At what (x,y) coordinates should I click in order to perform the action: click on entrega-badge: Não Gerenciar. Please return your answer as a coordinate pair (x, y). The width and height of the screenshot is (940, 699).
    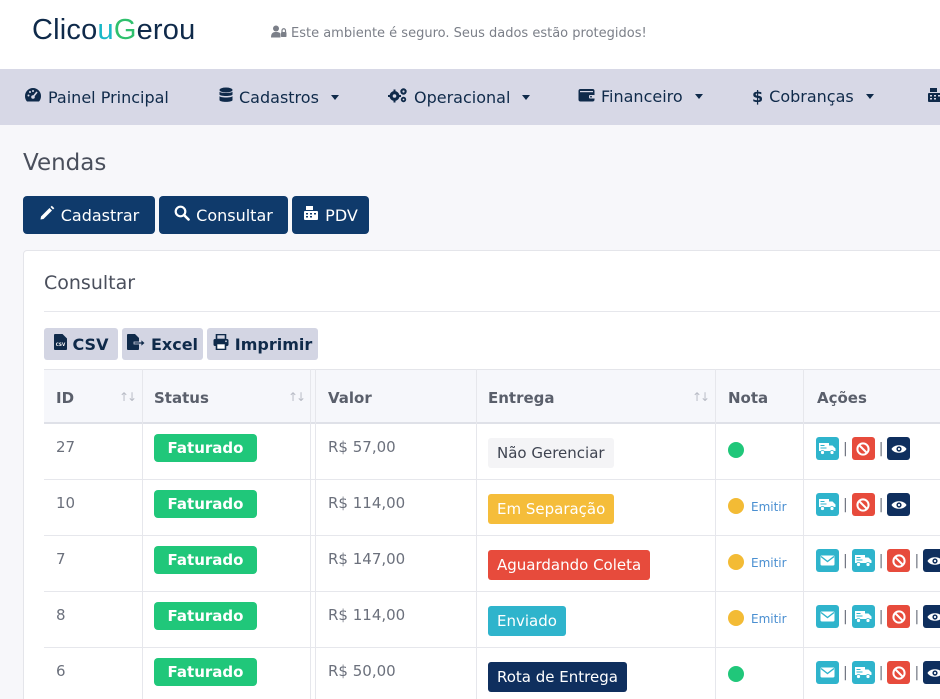
    Looking at the image, I should click on (551, 453).